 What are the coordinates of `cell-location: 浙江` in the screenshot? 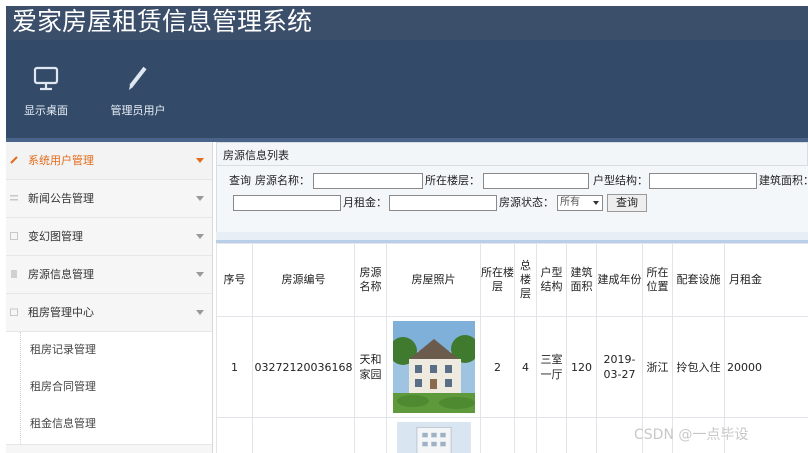 It's located at (657, 367).